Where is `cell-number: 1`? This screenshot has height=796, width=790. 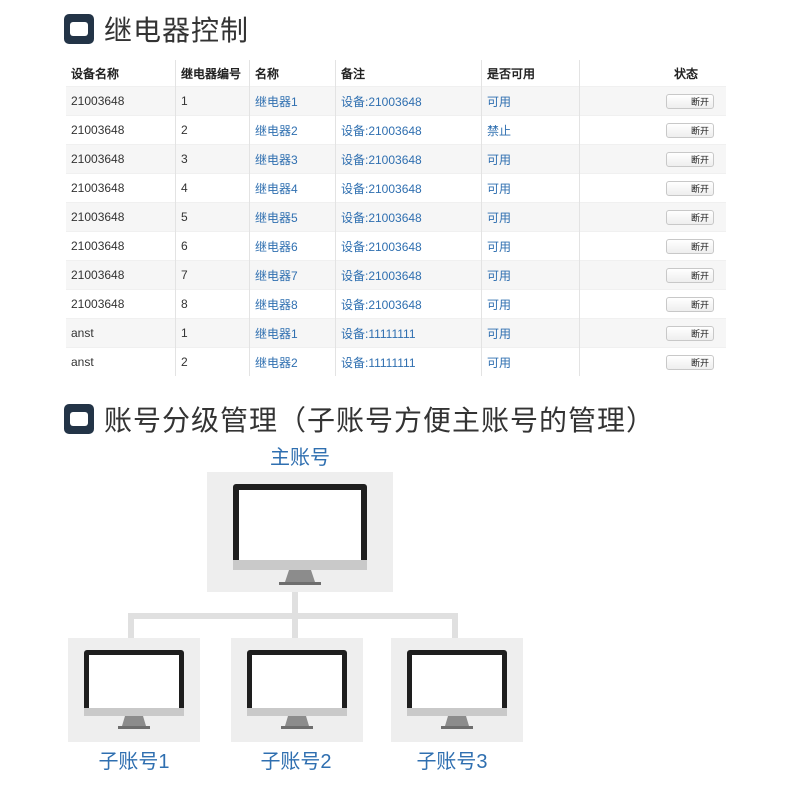 cell-number: 1 is located at coordinates (212, 333).